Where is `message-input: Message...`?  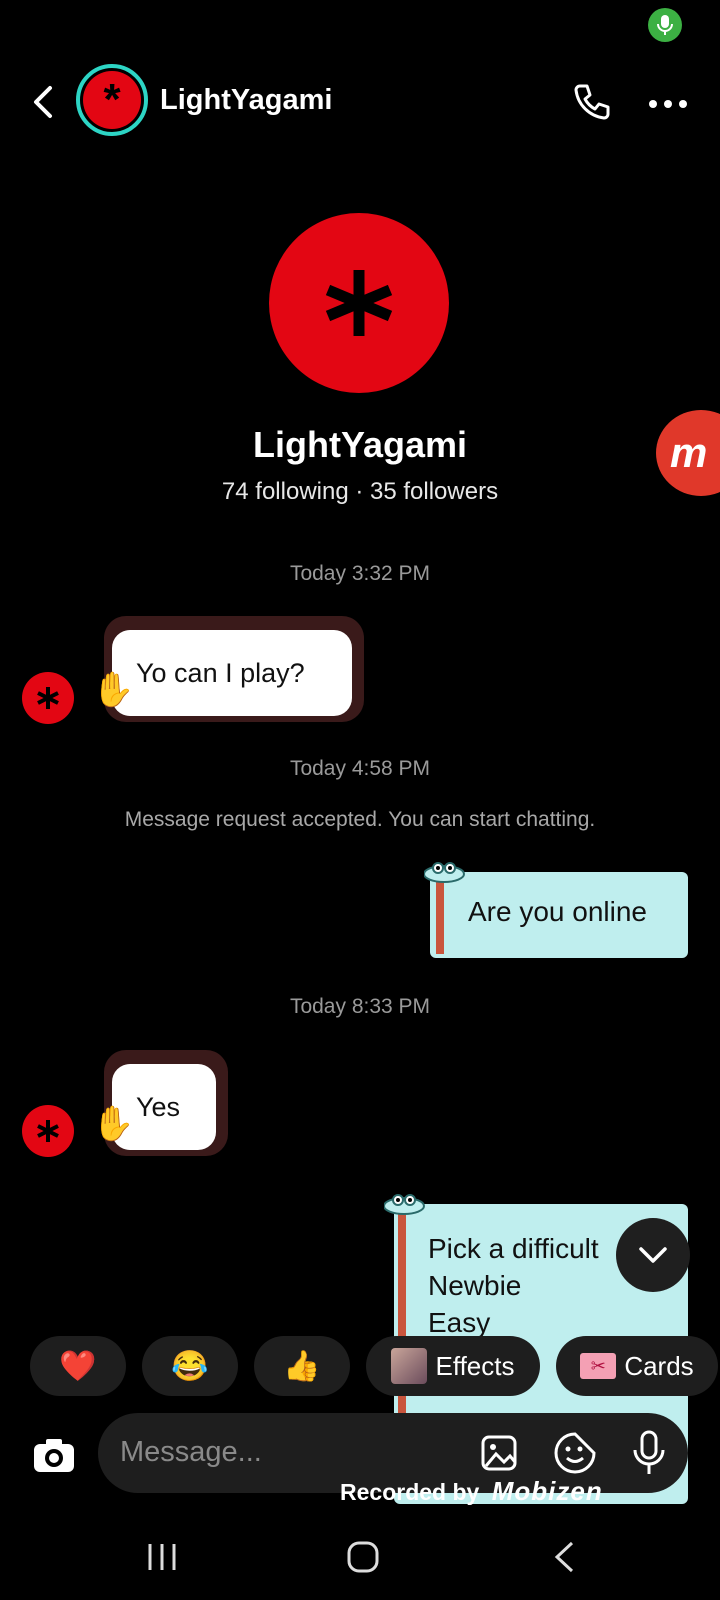 message-input: Message... is located at coordinates (191, 1452).